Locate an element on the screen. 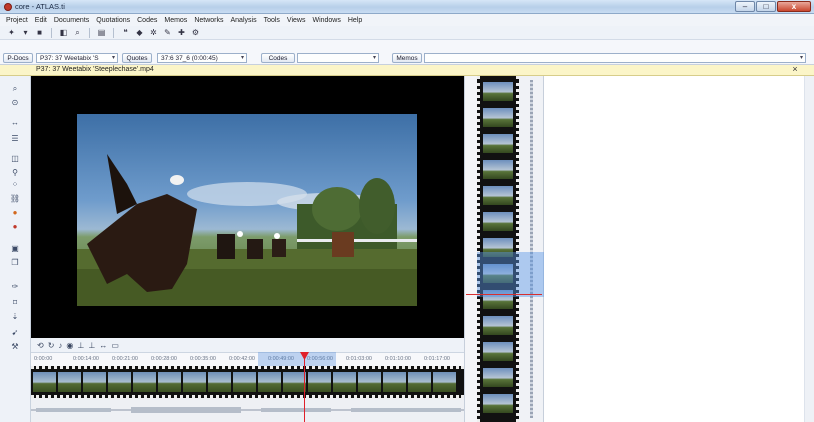 The width and height of the screenshot is (814, 422). menu-documents: Documents is located at coordinates (71, 20).